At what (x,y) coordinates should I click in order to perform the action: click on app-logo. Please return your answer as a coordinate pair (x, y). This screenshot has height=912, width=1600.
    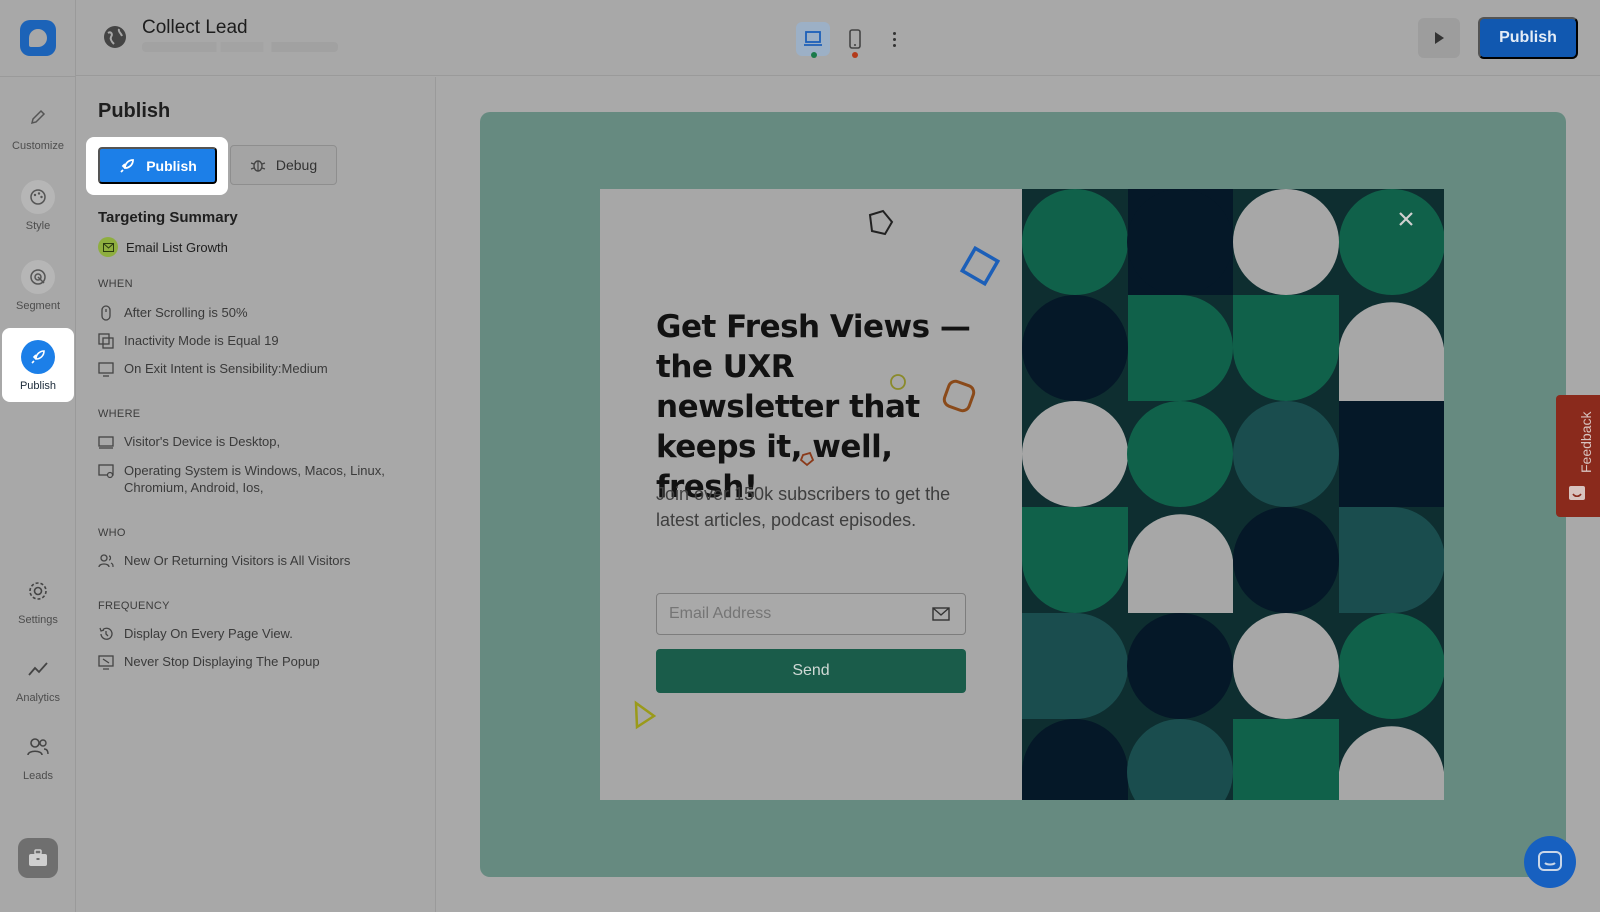
    Looking at the image, I should click on (38, 38).